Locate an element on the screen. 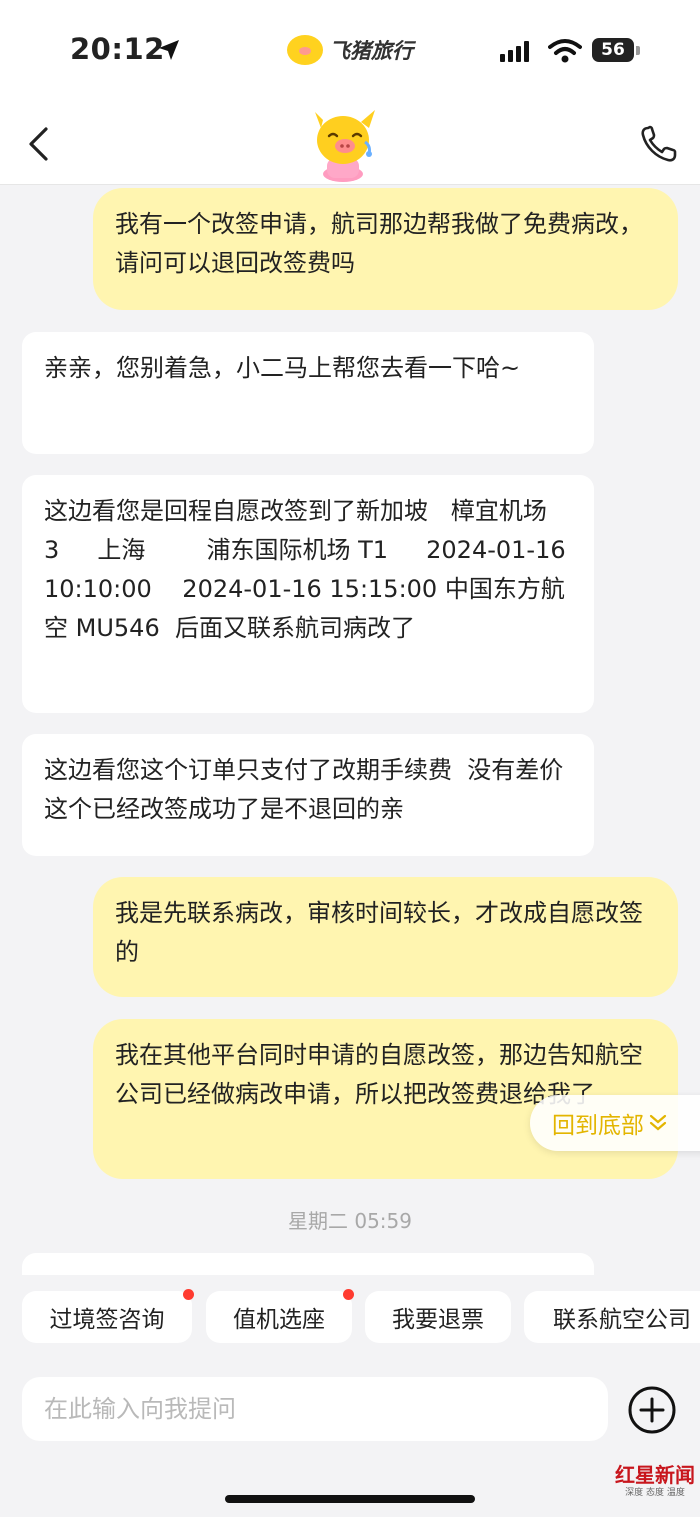  status-time: 20:12 is located at coordinates (117, 49).